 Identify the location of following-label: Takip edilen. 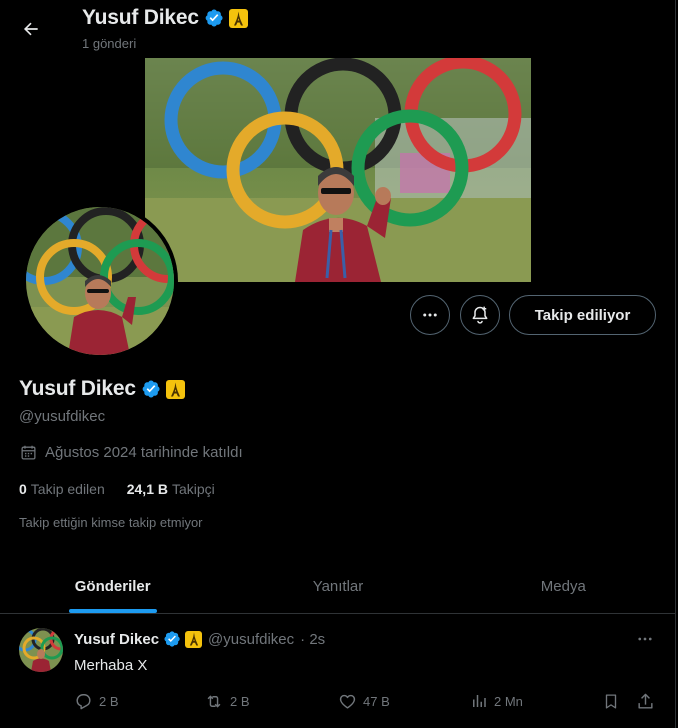
(67, 489).